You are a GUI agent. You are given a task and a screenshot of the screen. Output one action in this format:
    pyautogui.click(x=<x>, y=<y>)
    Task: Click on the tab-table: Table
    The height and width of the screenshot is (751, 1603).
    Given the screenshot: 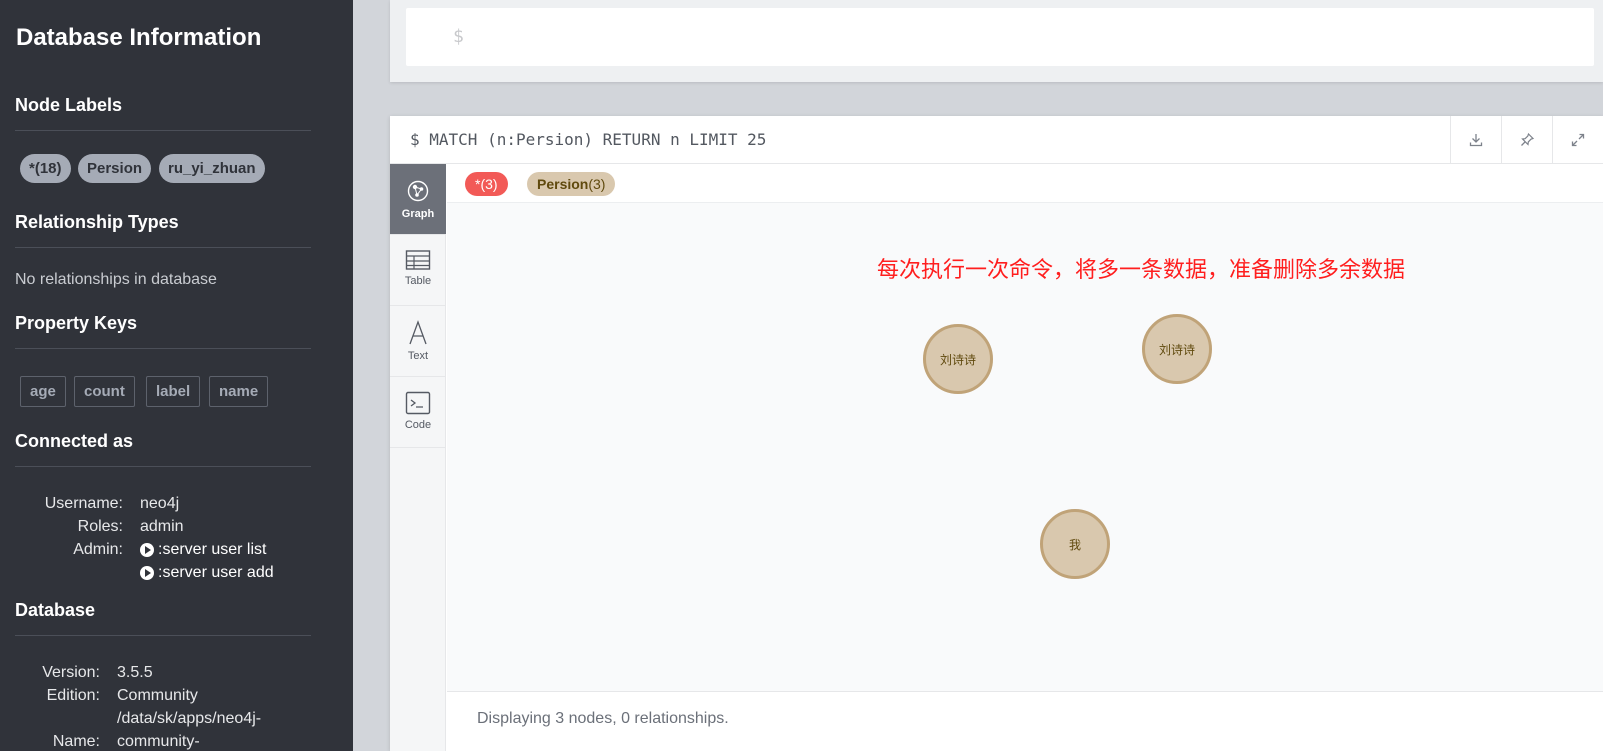 What is the action you would take?
    pyautogui.click(x=418, y=270)
    